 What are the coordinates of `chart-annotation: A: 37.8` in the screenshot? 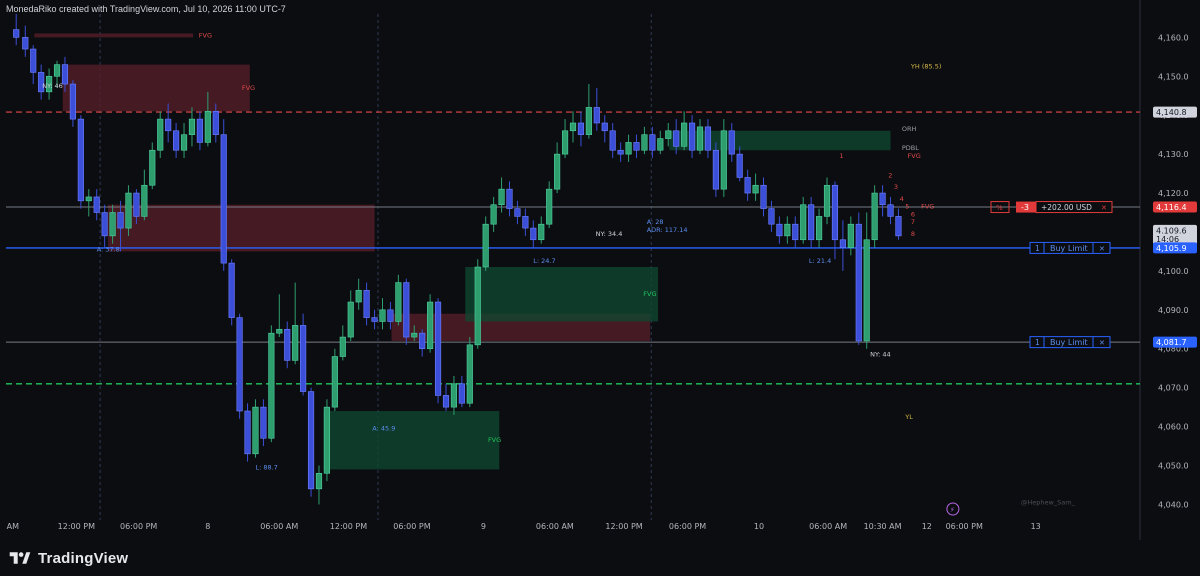 It's located at (108, 249).